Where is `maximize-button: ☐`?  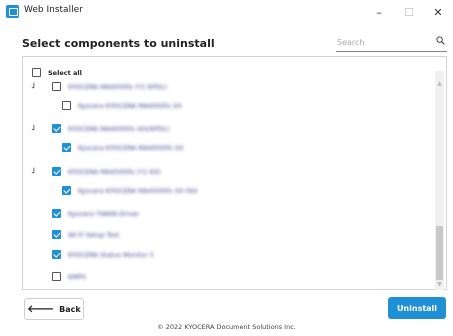
maximize-button: ☐ is located at coordinates (409, 12).